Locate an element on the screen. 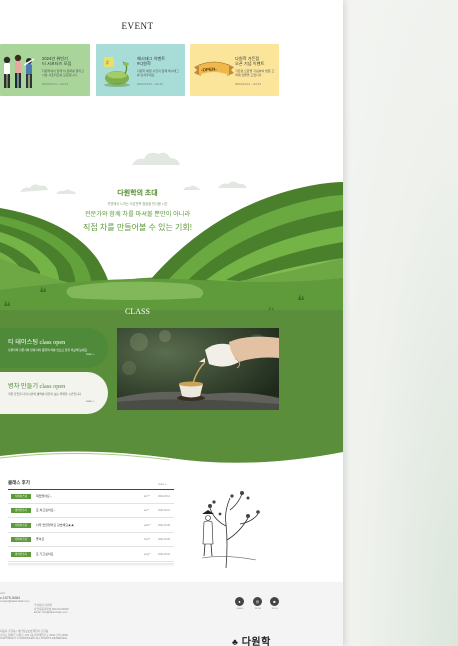 Image resolution: width=458 pixels, height=646 pixels. kakao-icon: ● is located at coordinates (239, 601).